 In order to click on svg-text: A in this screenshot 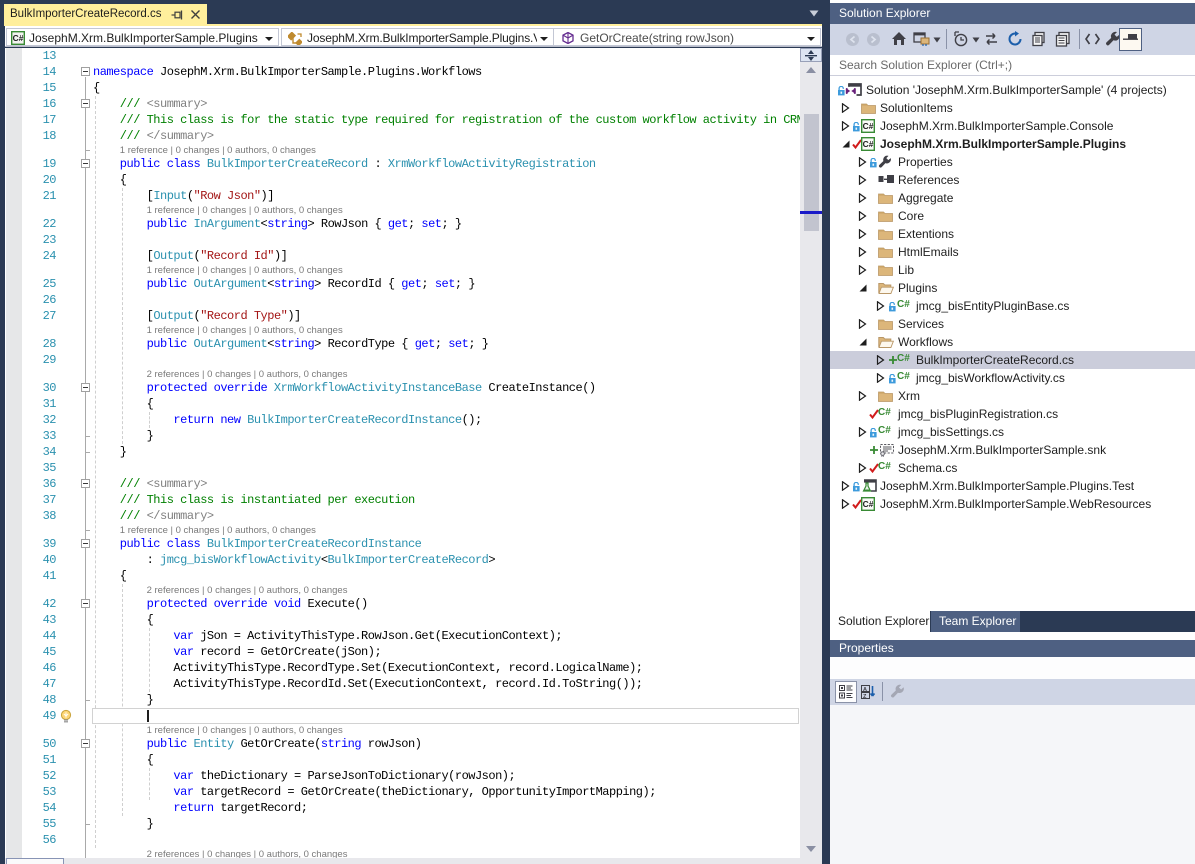, I will do `click(865, 690)`.